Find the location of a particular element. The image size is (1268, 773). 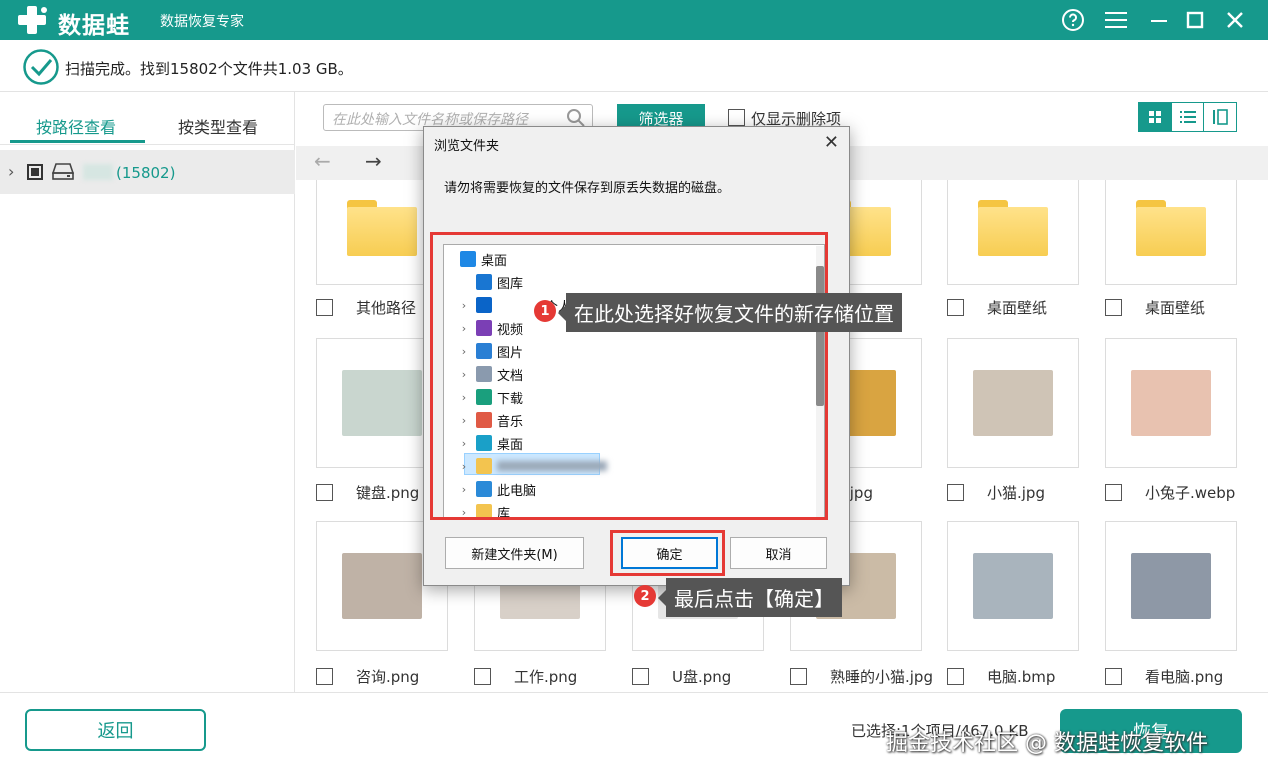

tree-root-item: › (15802) is located at coordinates (147, 172).